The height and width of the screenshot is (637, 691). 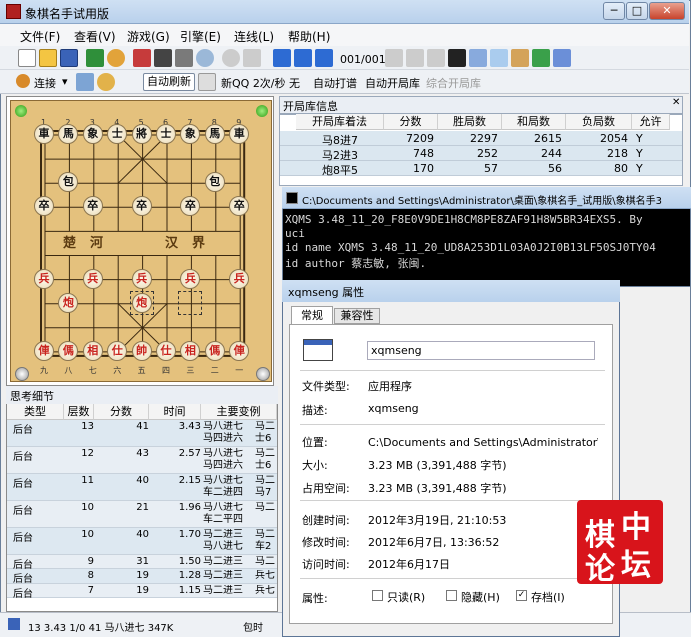 What do you see at coordinates (214, 350) in the screenshot?
I see `chess-piece: 傌` at bounding box center [214, 350].